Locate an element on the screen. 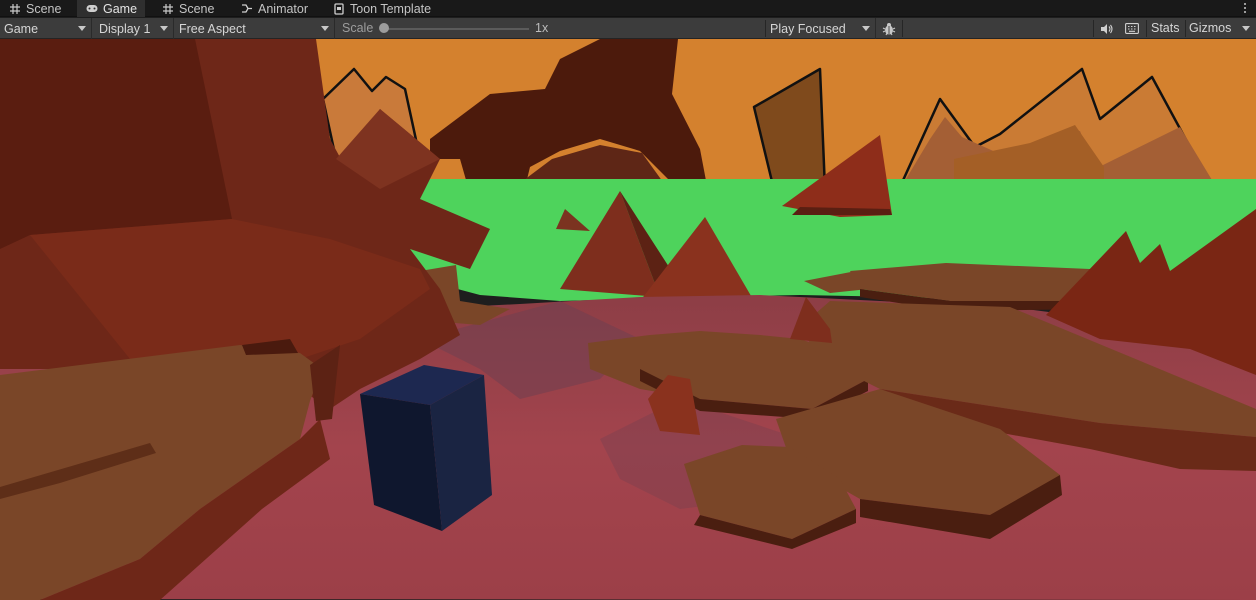  gizmos-menu-button is located at coordinates (1246, 28).